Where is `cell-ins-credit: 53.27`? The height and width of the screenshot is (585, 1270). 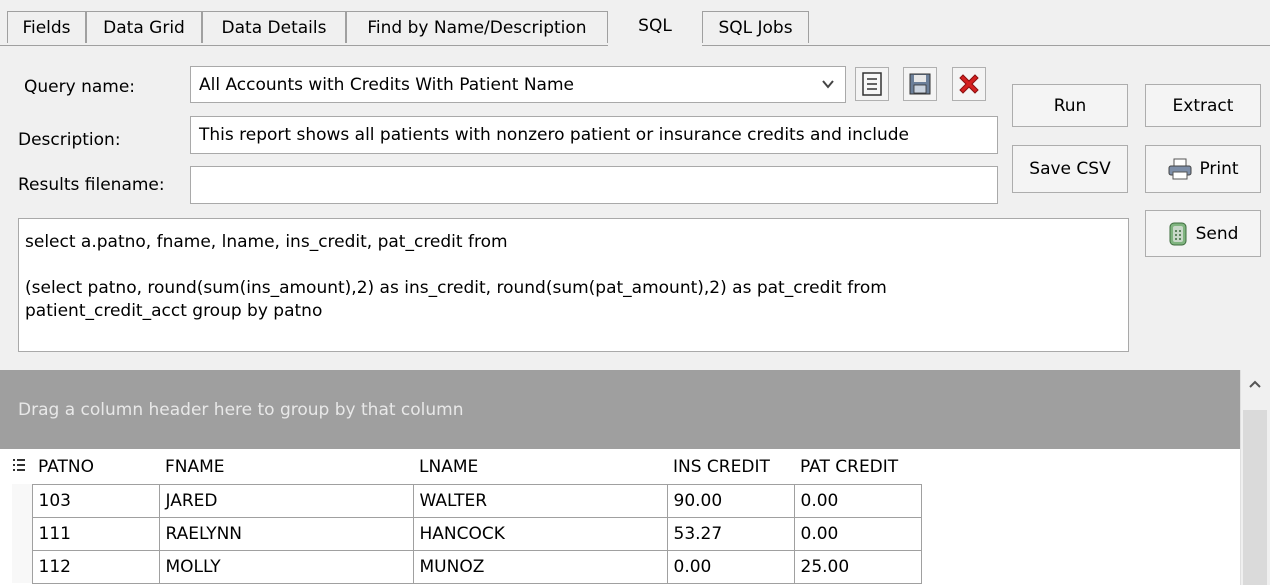 cell-ins-credit: 53.27 is located at coordinates (730, 533).